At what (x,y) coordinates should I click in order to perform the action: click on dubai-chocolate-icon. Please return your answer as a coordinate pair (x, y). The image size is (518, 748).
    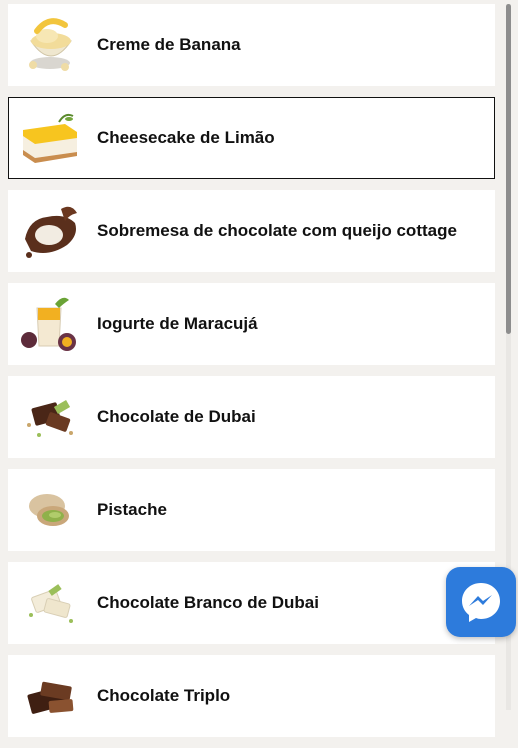
    Looking at the image, I should click on (50, 418).